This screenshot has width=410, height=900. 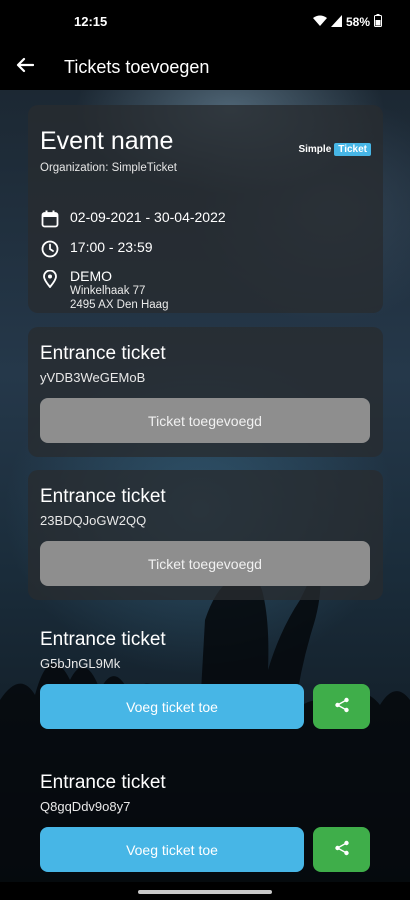 I want to click on event-dates-row: 02-09-2021 - 30-04-2022, so click(x=133, y=219).